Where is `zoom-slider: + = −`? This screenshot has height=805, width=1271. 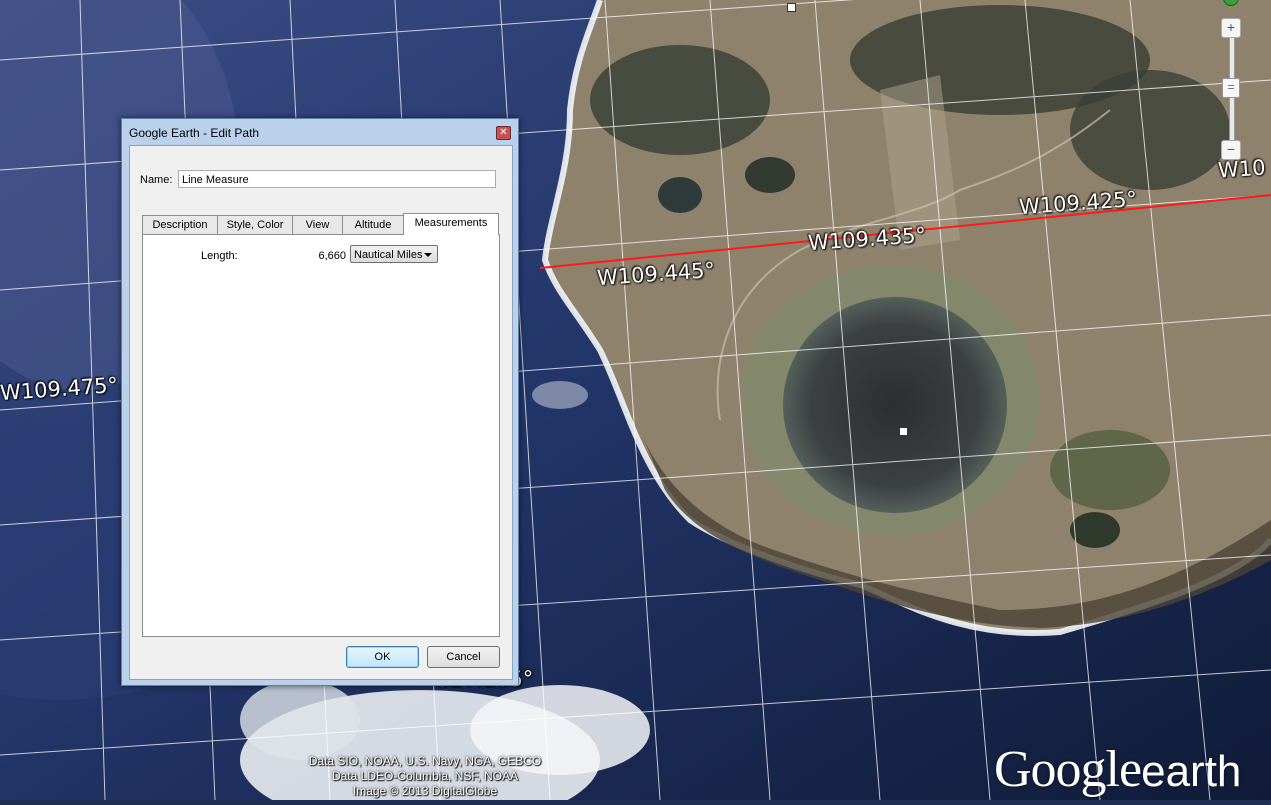 zoom-slider: + = − is located at coordinates (1231, 82).